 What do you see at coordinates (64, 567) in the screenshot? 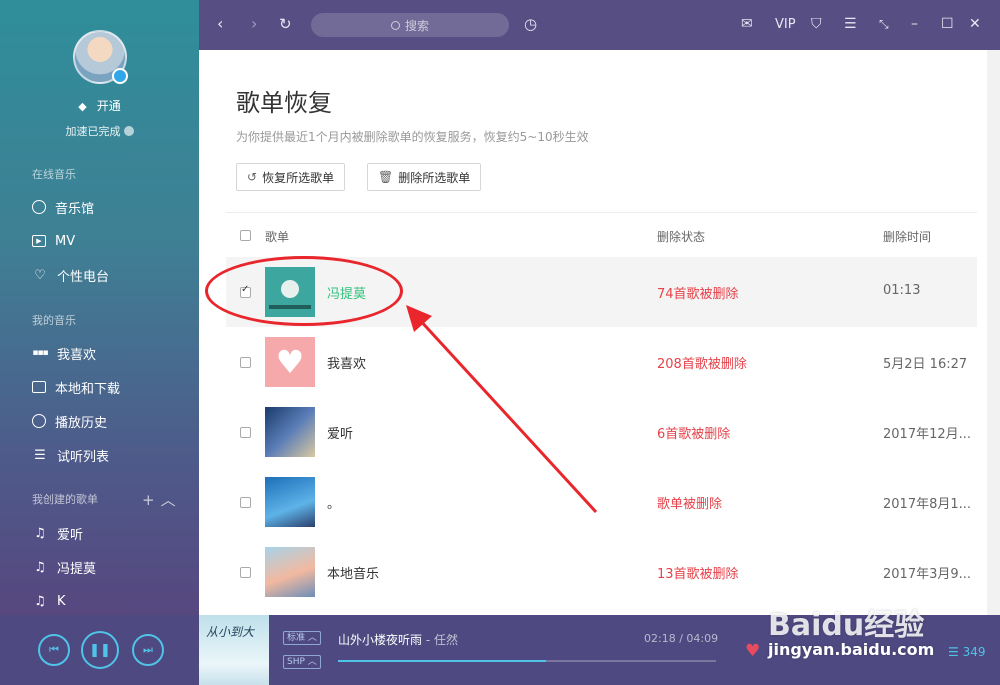
I see `sidebar-item-playlist-fengtimo: ♫ 冯提莫` at bounding box center [64, 567].